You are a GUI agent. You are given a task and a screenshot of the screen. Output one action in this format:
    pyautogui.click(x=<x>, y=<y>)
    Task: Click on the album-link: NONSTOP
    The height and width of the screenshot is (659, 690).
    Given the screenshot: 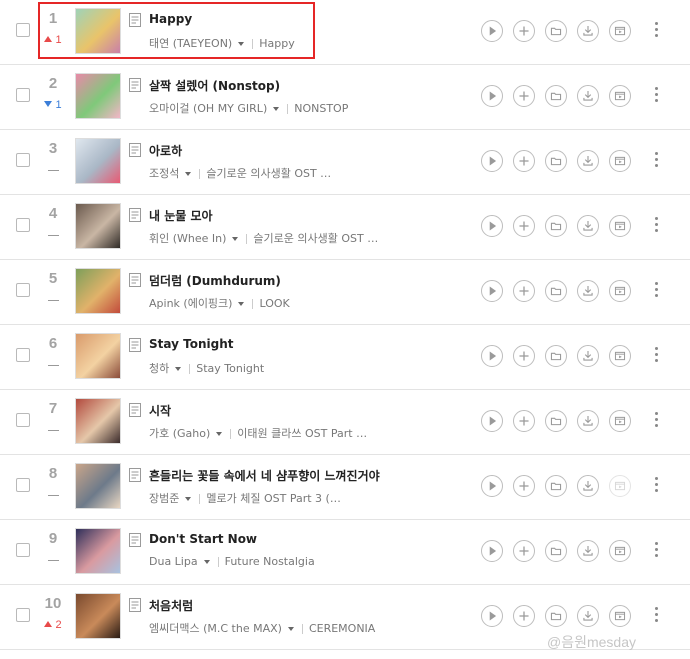 What is the action you would take?
    pyautogui.click(x=321, y=108)
    